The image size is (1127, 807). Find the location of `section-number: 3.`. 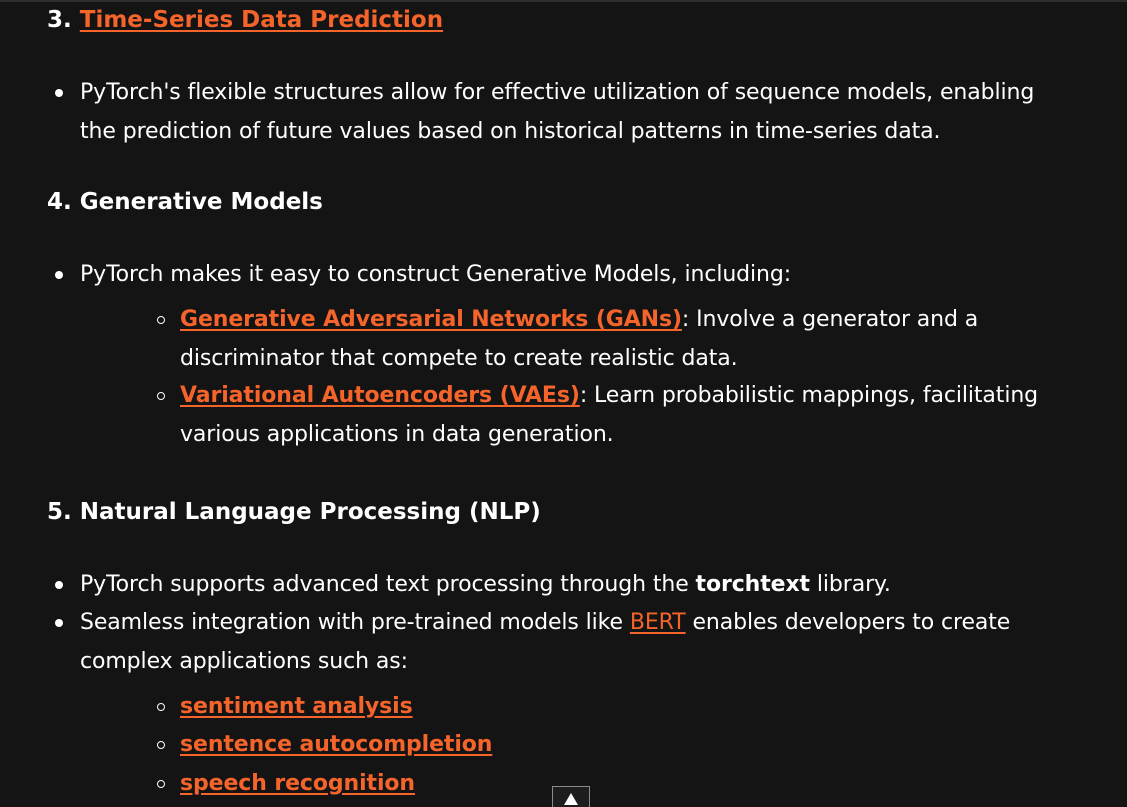

section-number: 3. is located at coordinates (59, 20).